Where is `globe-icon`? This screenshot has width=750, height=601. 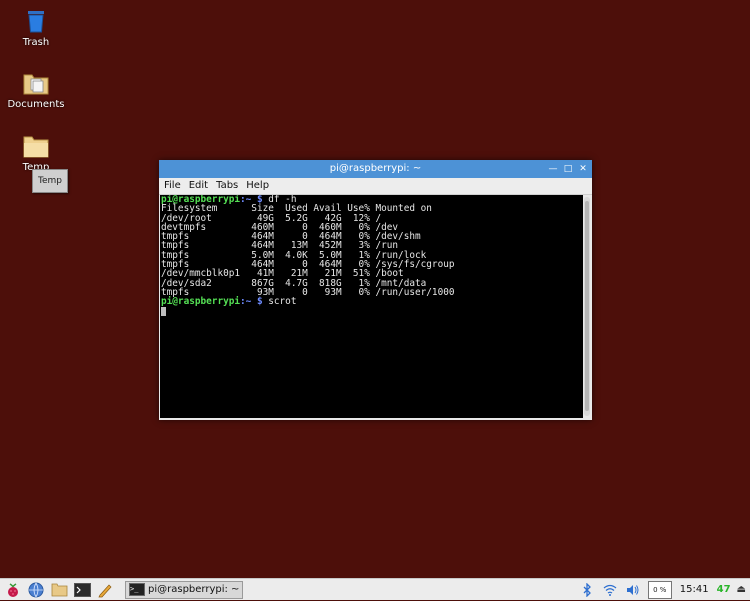
globe-icon is located at coordinates (36, 589).